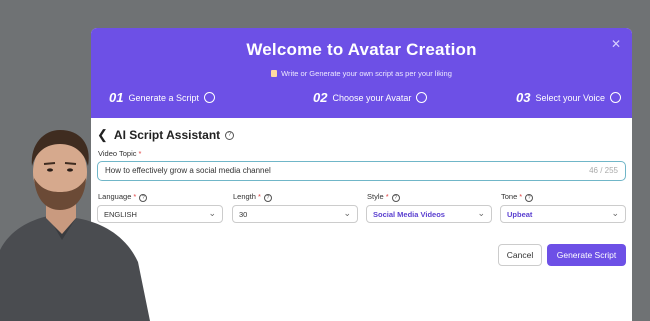 The image size is (650, 321). What do you see at coordinates (361, 49) in the screenshot?
I see `modal-title: Welcome to Avatar Creation` at bounding box center [361, 49].